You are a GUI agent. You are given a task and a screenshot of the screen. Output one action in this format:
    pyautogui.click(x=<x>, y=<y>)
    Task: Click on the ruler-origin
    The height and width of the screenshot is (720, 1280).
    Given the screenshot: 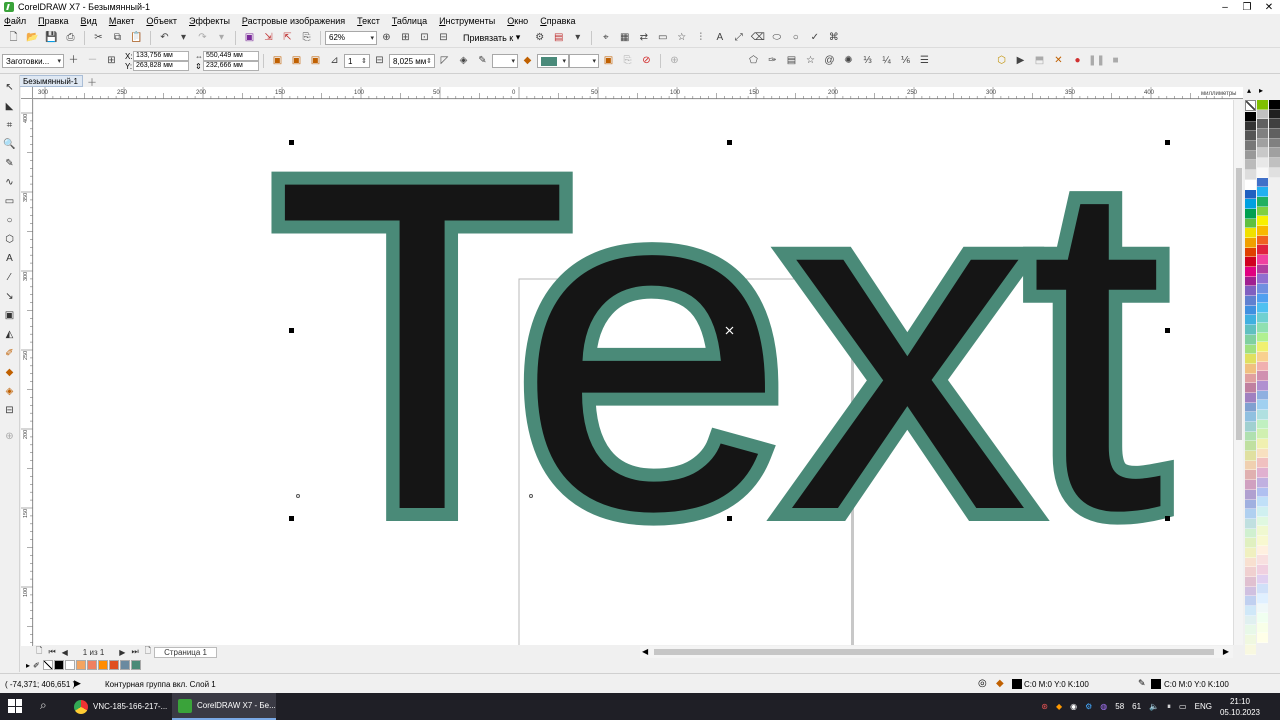 What is the action you would take?
    pyautogui.click(x=27, y=93)
    